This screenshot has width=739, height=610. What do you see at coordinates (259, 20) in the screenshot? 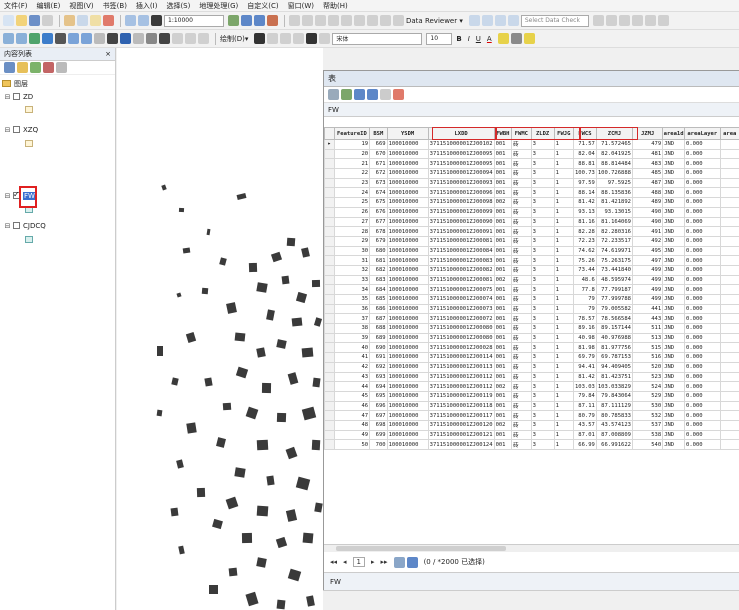
I see `catalog-icon` at bounding box center [259, 20].